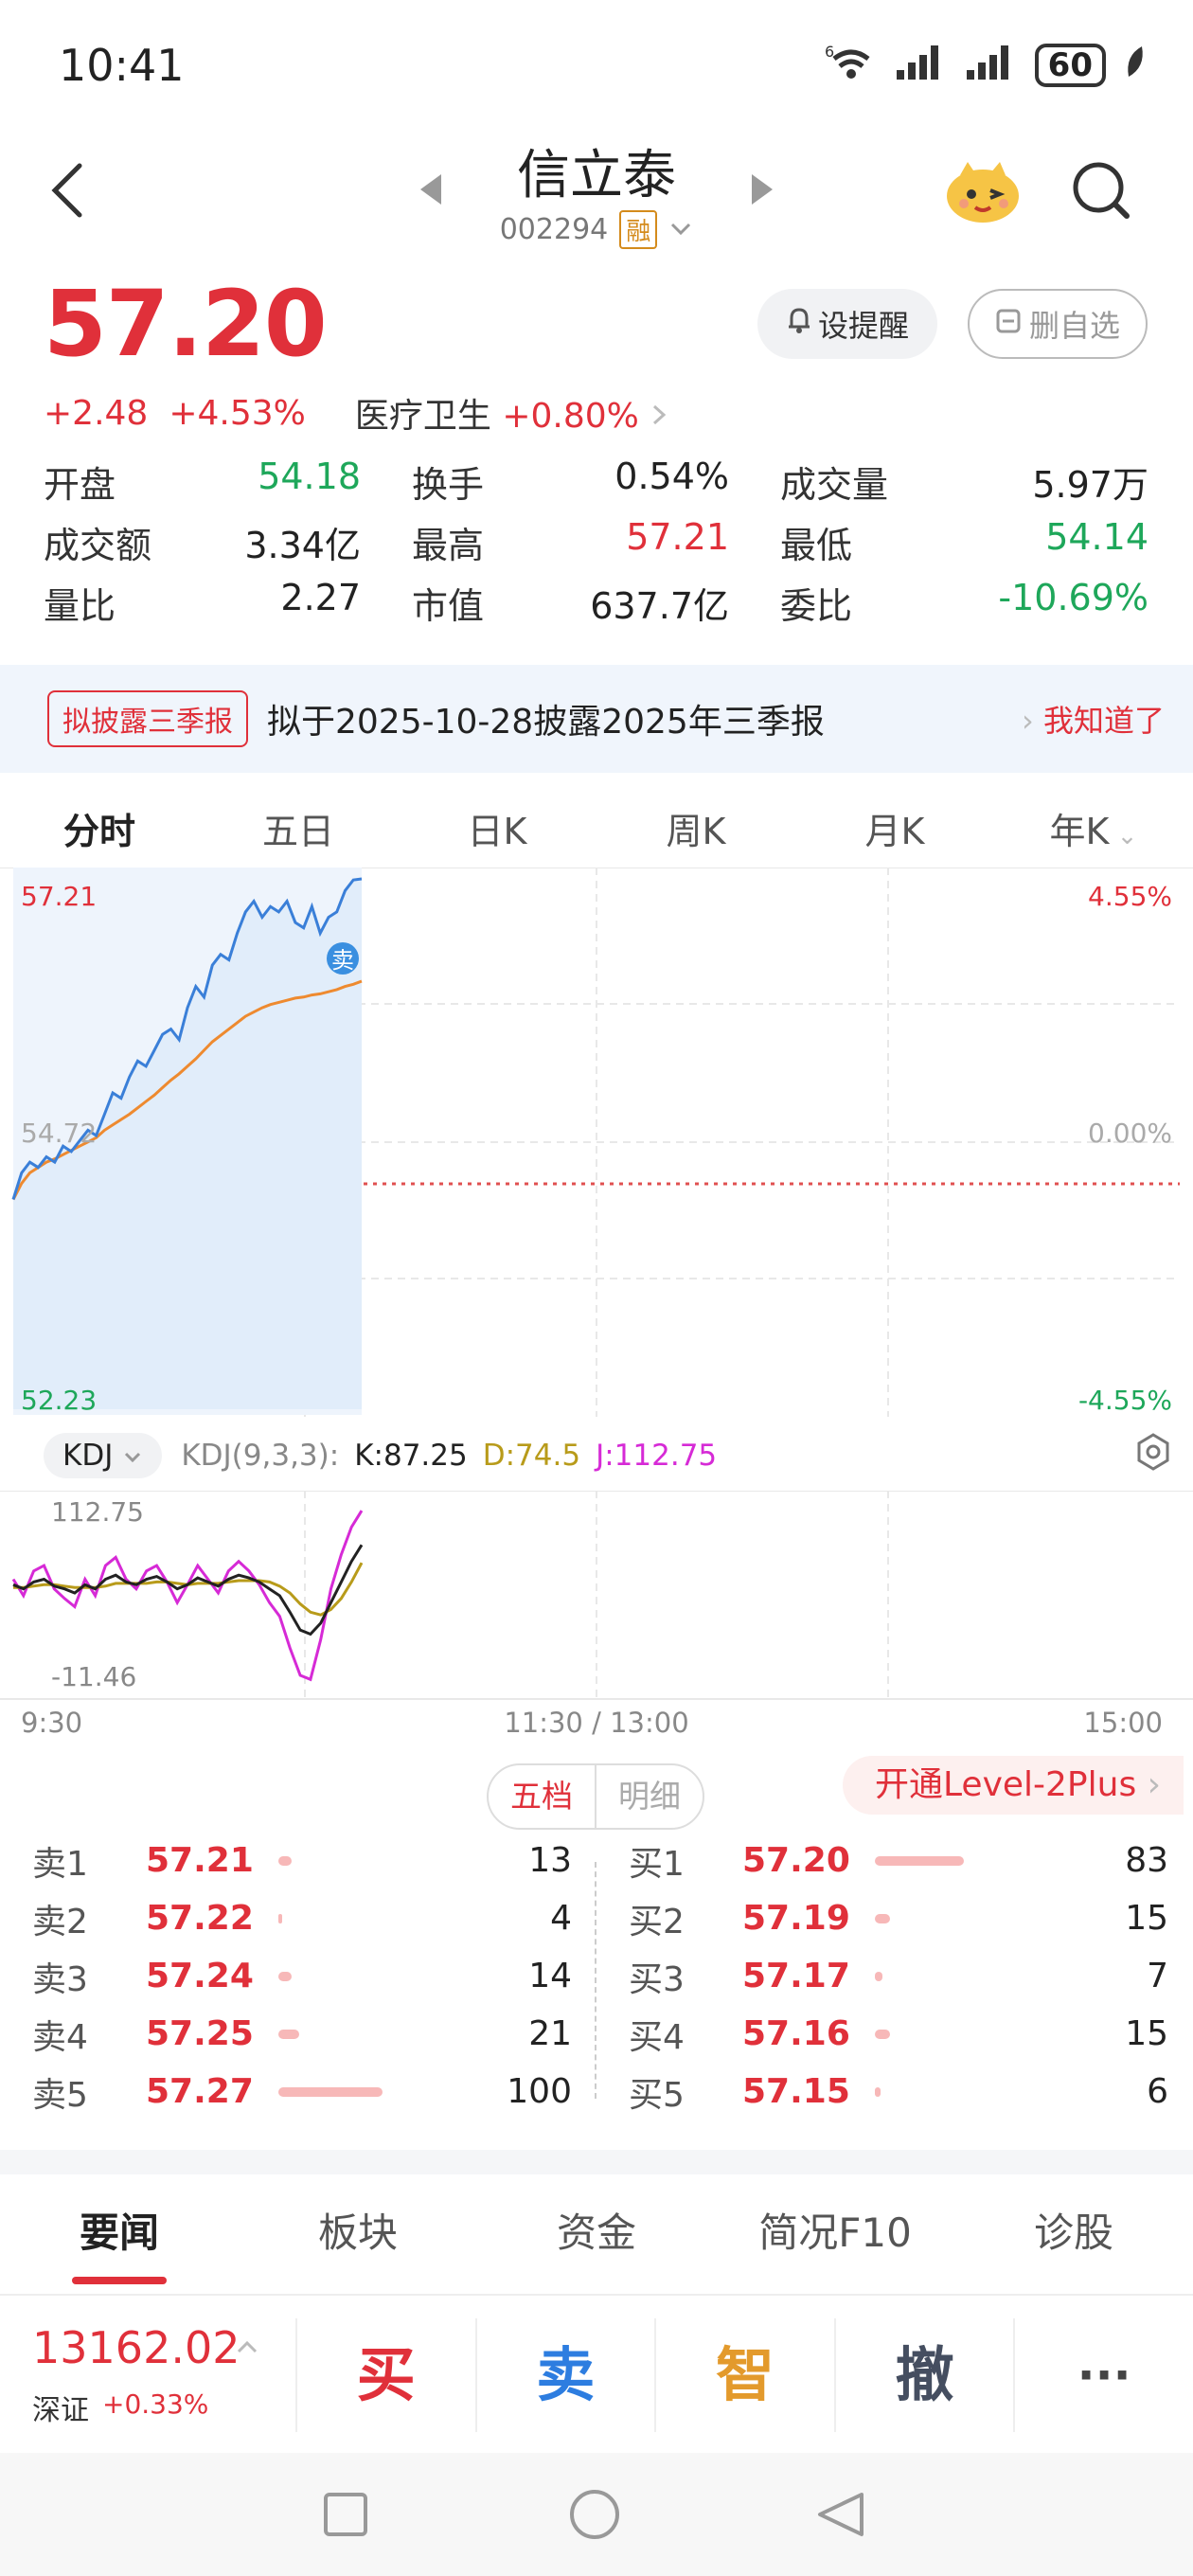  Describe the element at coordinates (302, 2034) in the screenshot. I see `order-row: 卖4 57.25 21` at that location.